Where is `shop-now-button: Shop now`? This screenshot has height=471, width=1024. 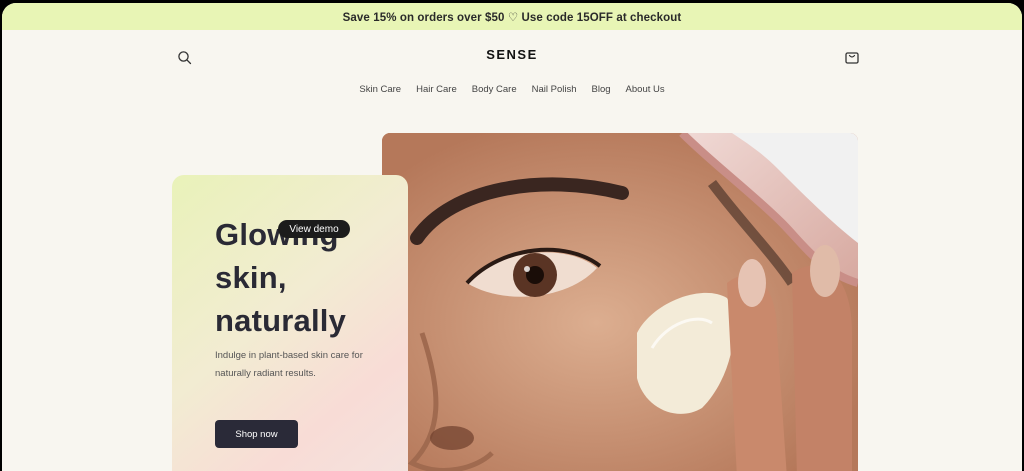 shop-now-button: Shop now is located at coordinates (256, 434).